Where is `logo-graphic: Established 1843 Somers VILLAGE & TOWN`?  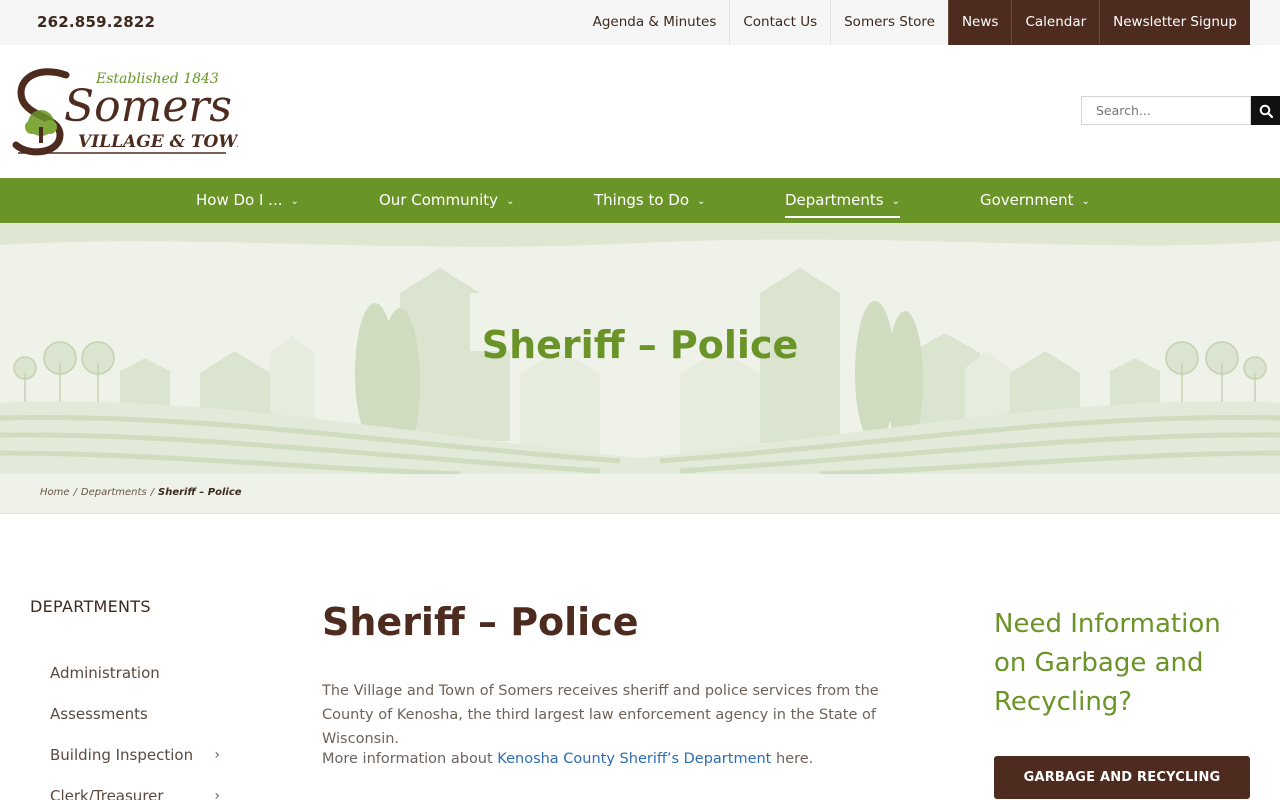 logo-graphic: Established 1843 Somers VILLAGE & TOWN is located at coordinates (133, 112).